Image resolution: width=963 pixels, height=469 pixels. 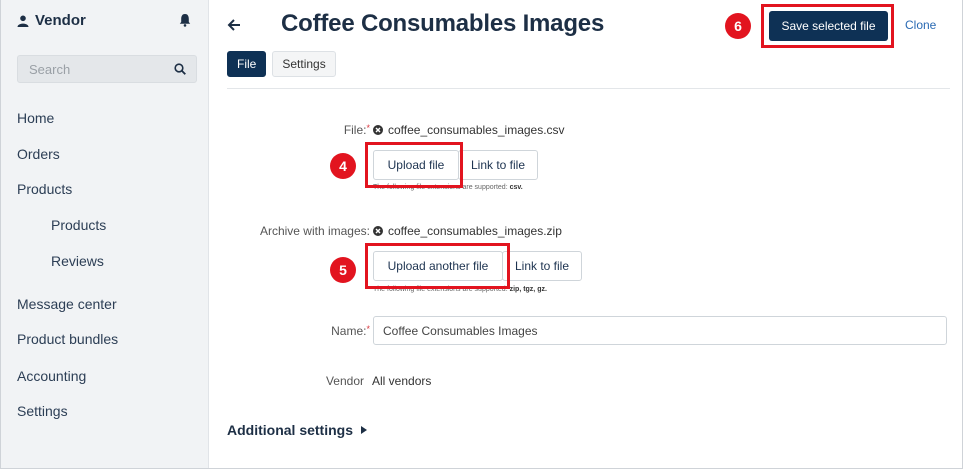 What do you see at coordinates (78, 225) in the screenshot?
I see `sidebar-subitem-products: Products` at bounding box center [78, 225].